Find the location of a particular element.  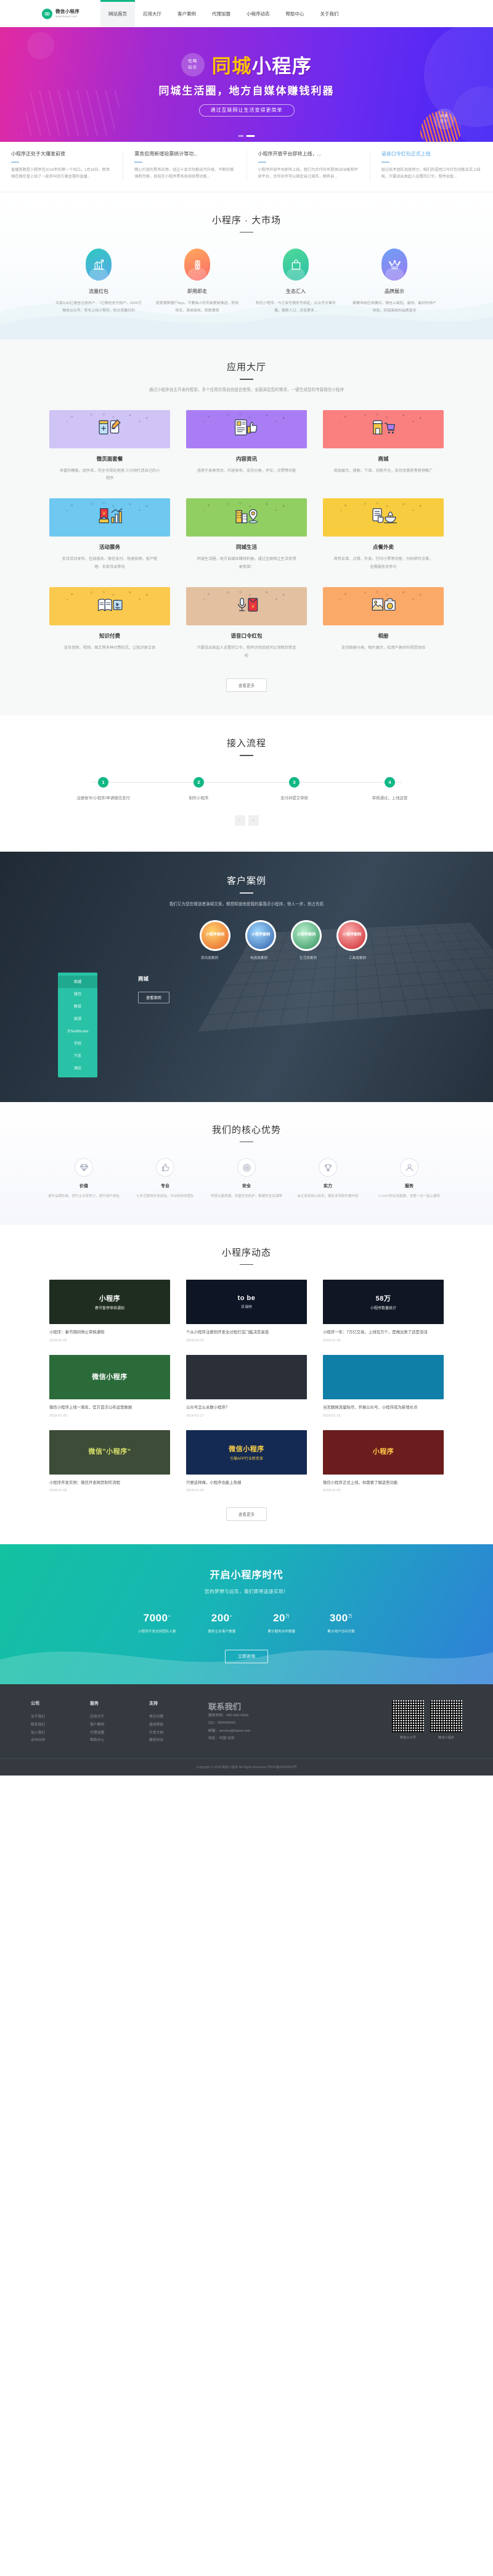

nav-item-2: 客户案例 is located at coordinates (186, 13).